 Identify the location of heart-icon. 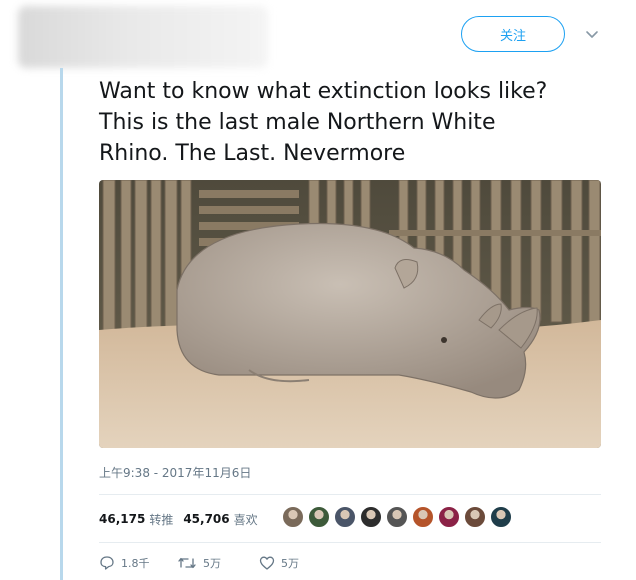
(267, 563).